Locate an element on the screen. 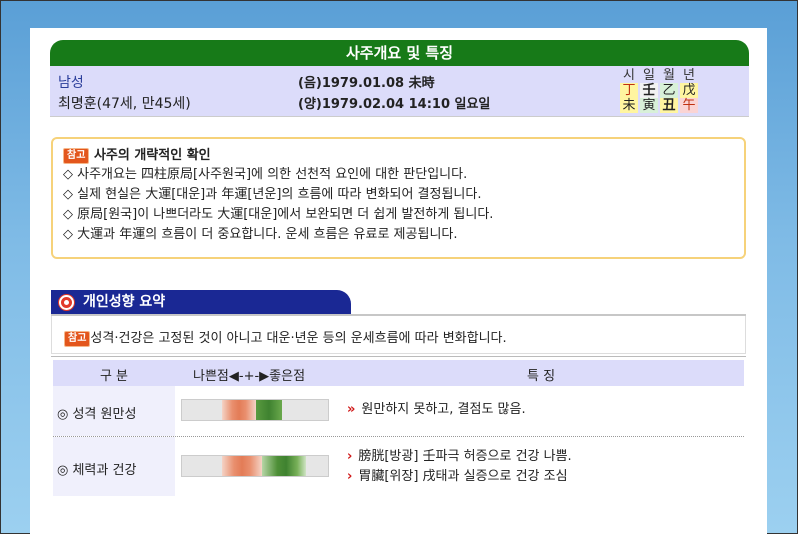 The height and width of the screenshot is (534, 798). person-name: 최명훈(47세, 만45세) is located at coordinates (124, 104).